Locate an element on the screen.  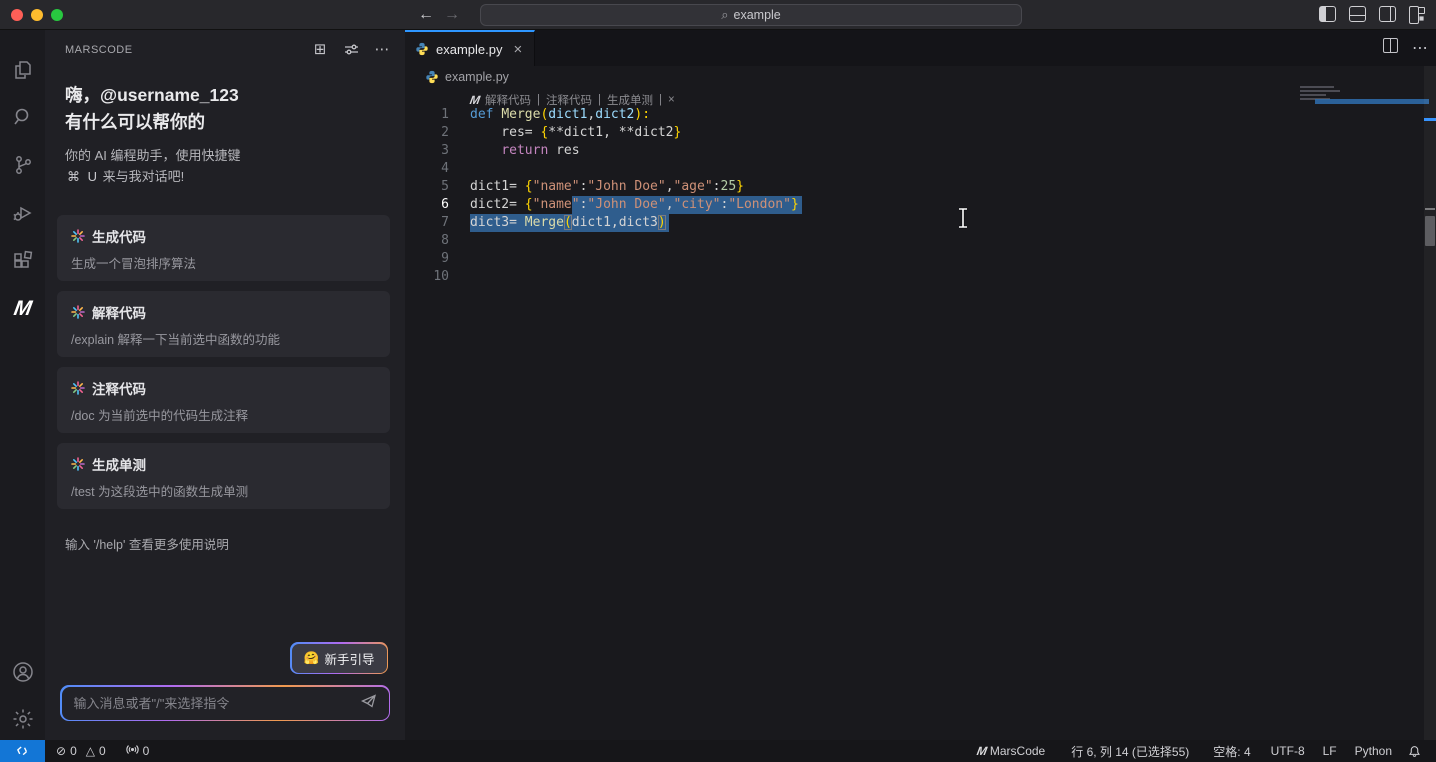
ibeam-mouse-cursor is located at coordinates (963, 220).